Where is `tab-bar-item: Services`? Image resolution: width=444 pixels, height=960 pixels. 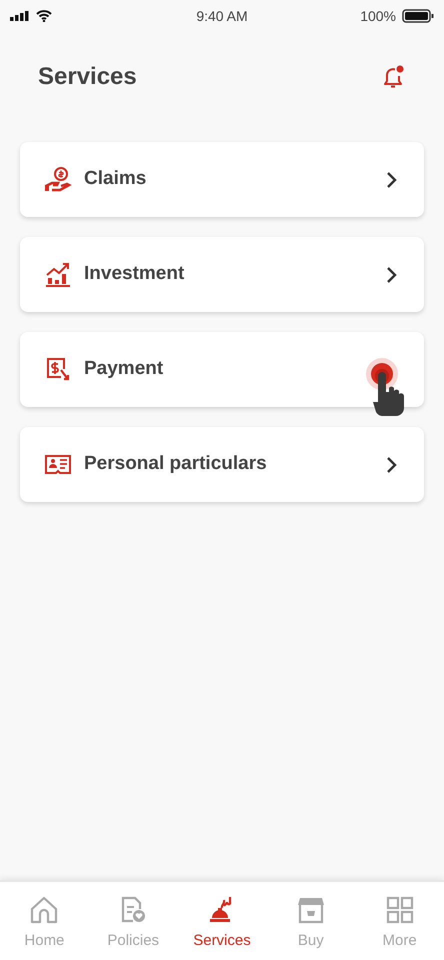
tab-bar-item: Services is located at coordinates (222, 921).